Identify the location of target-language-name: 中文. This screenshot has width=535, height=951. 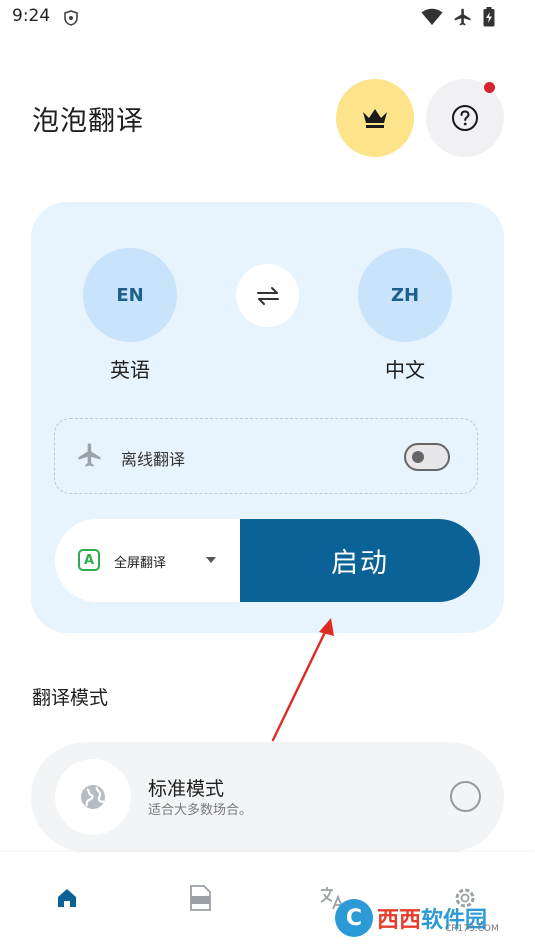
(405, 370).